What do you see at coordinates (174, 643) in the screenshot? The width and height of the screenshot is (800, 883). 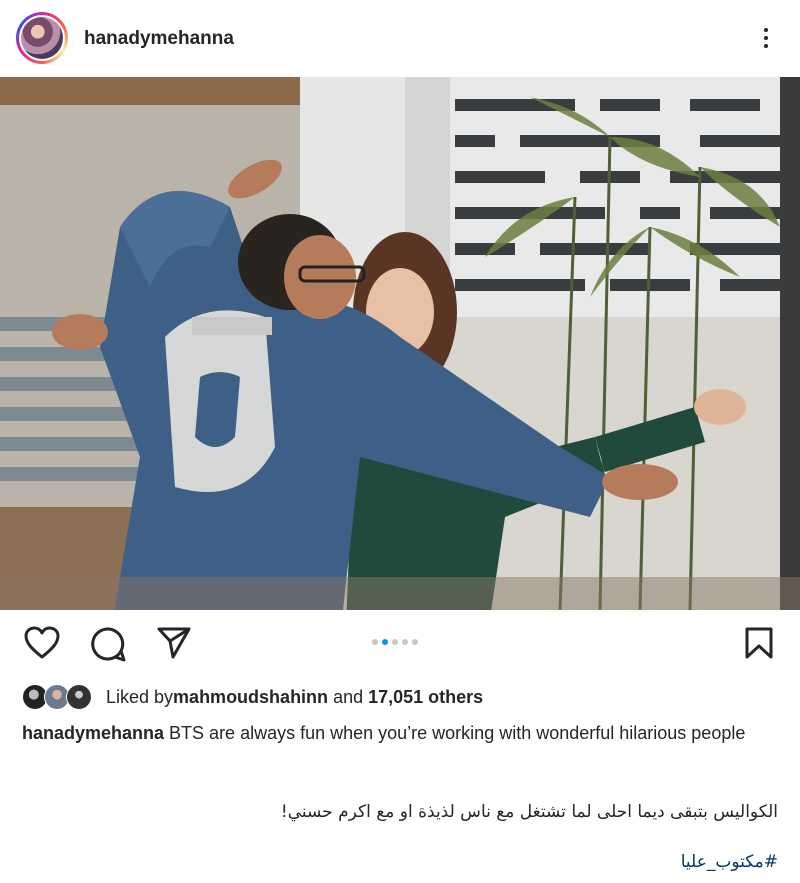 I see `send-icon` at bounding box center [174, 643].